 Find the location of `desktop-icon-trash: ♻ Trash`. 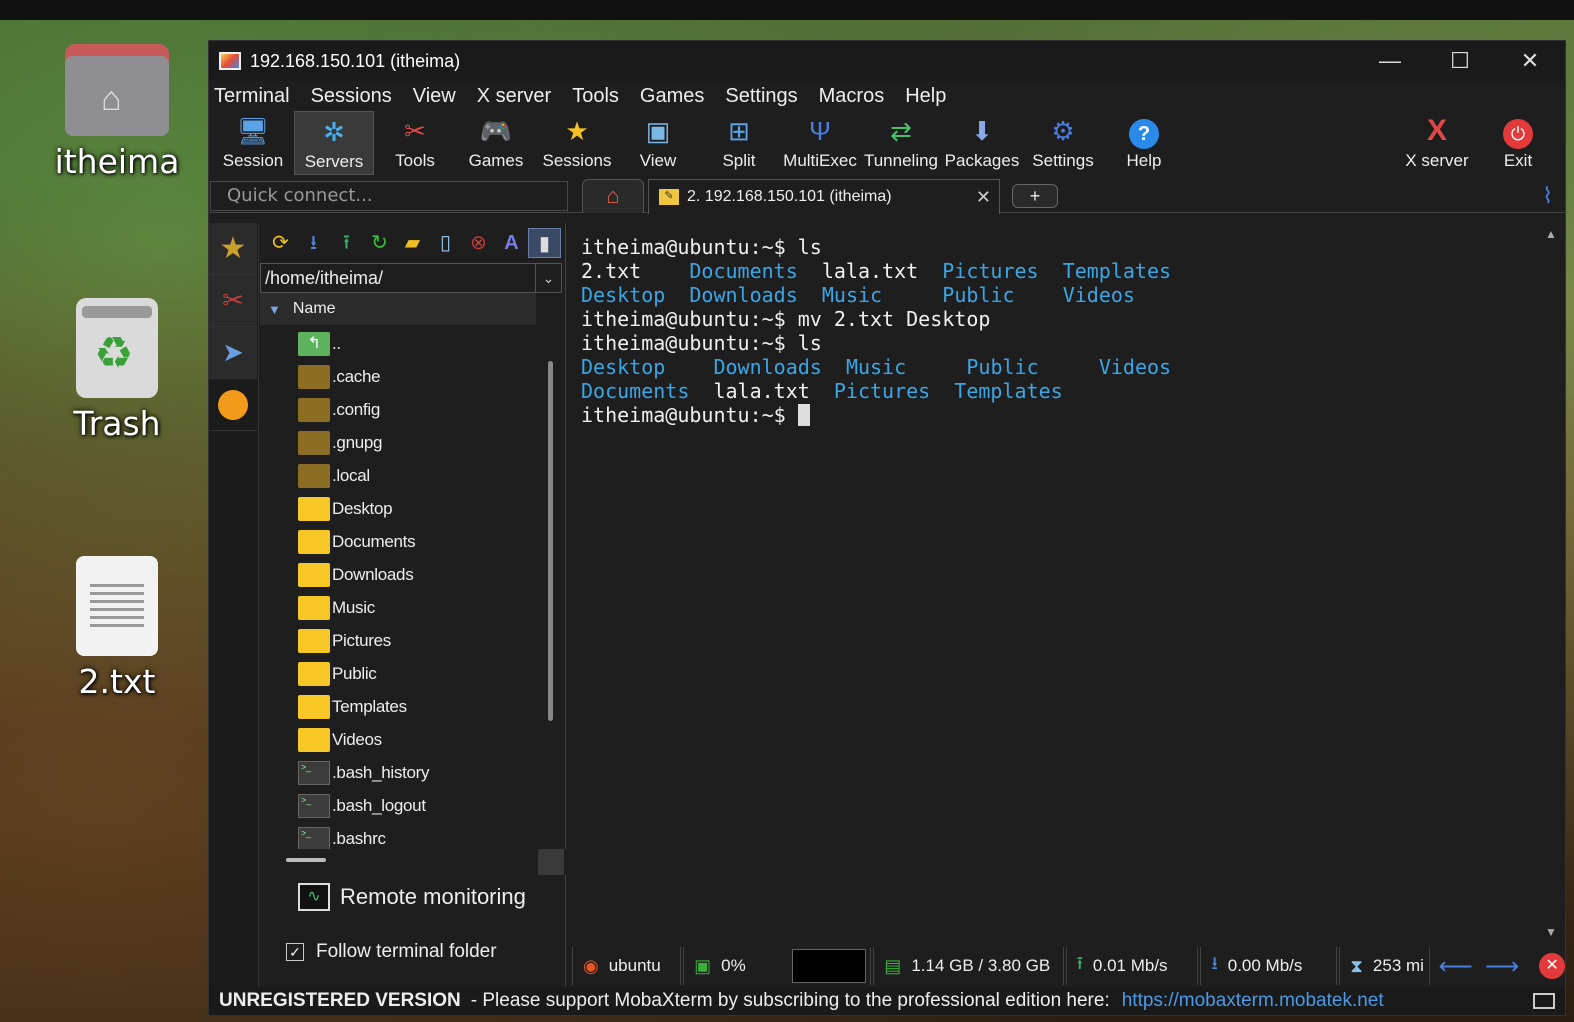

desktop-icon-trash: ♻ Trash is located at coordinates (117, 370).